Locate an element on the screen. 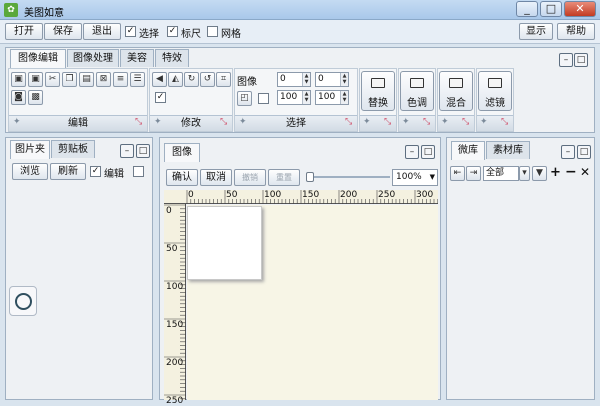 The height and width of the screenshot is (406, 600). tab-clipboard: 剪贴板 is located at coordinates (73, 149).